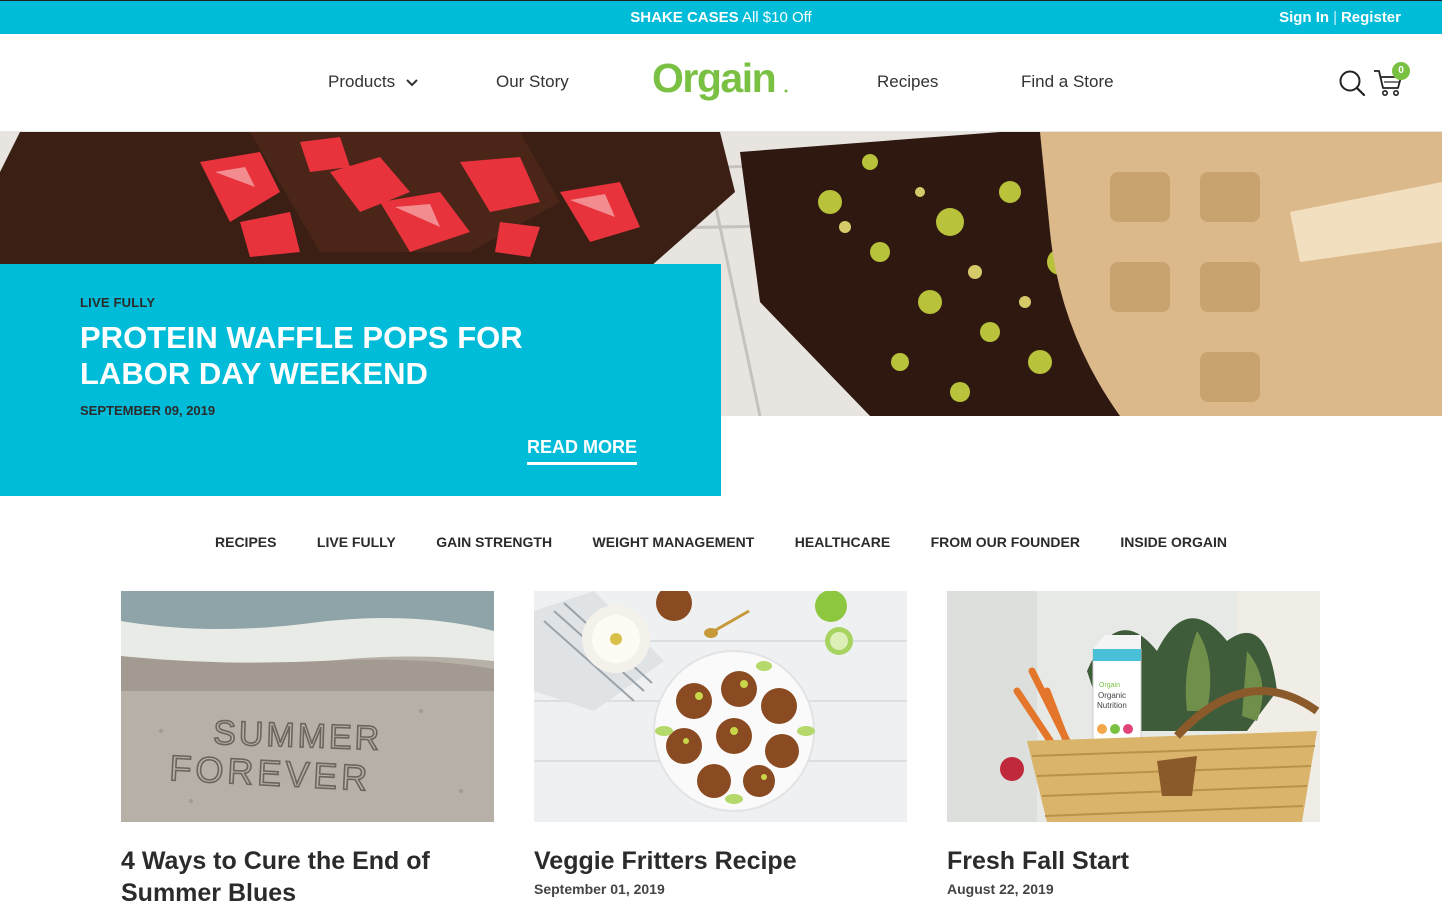 The image size is (1442, 902). I want to click on orgain-logo: Orgain, so click(722, 81).